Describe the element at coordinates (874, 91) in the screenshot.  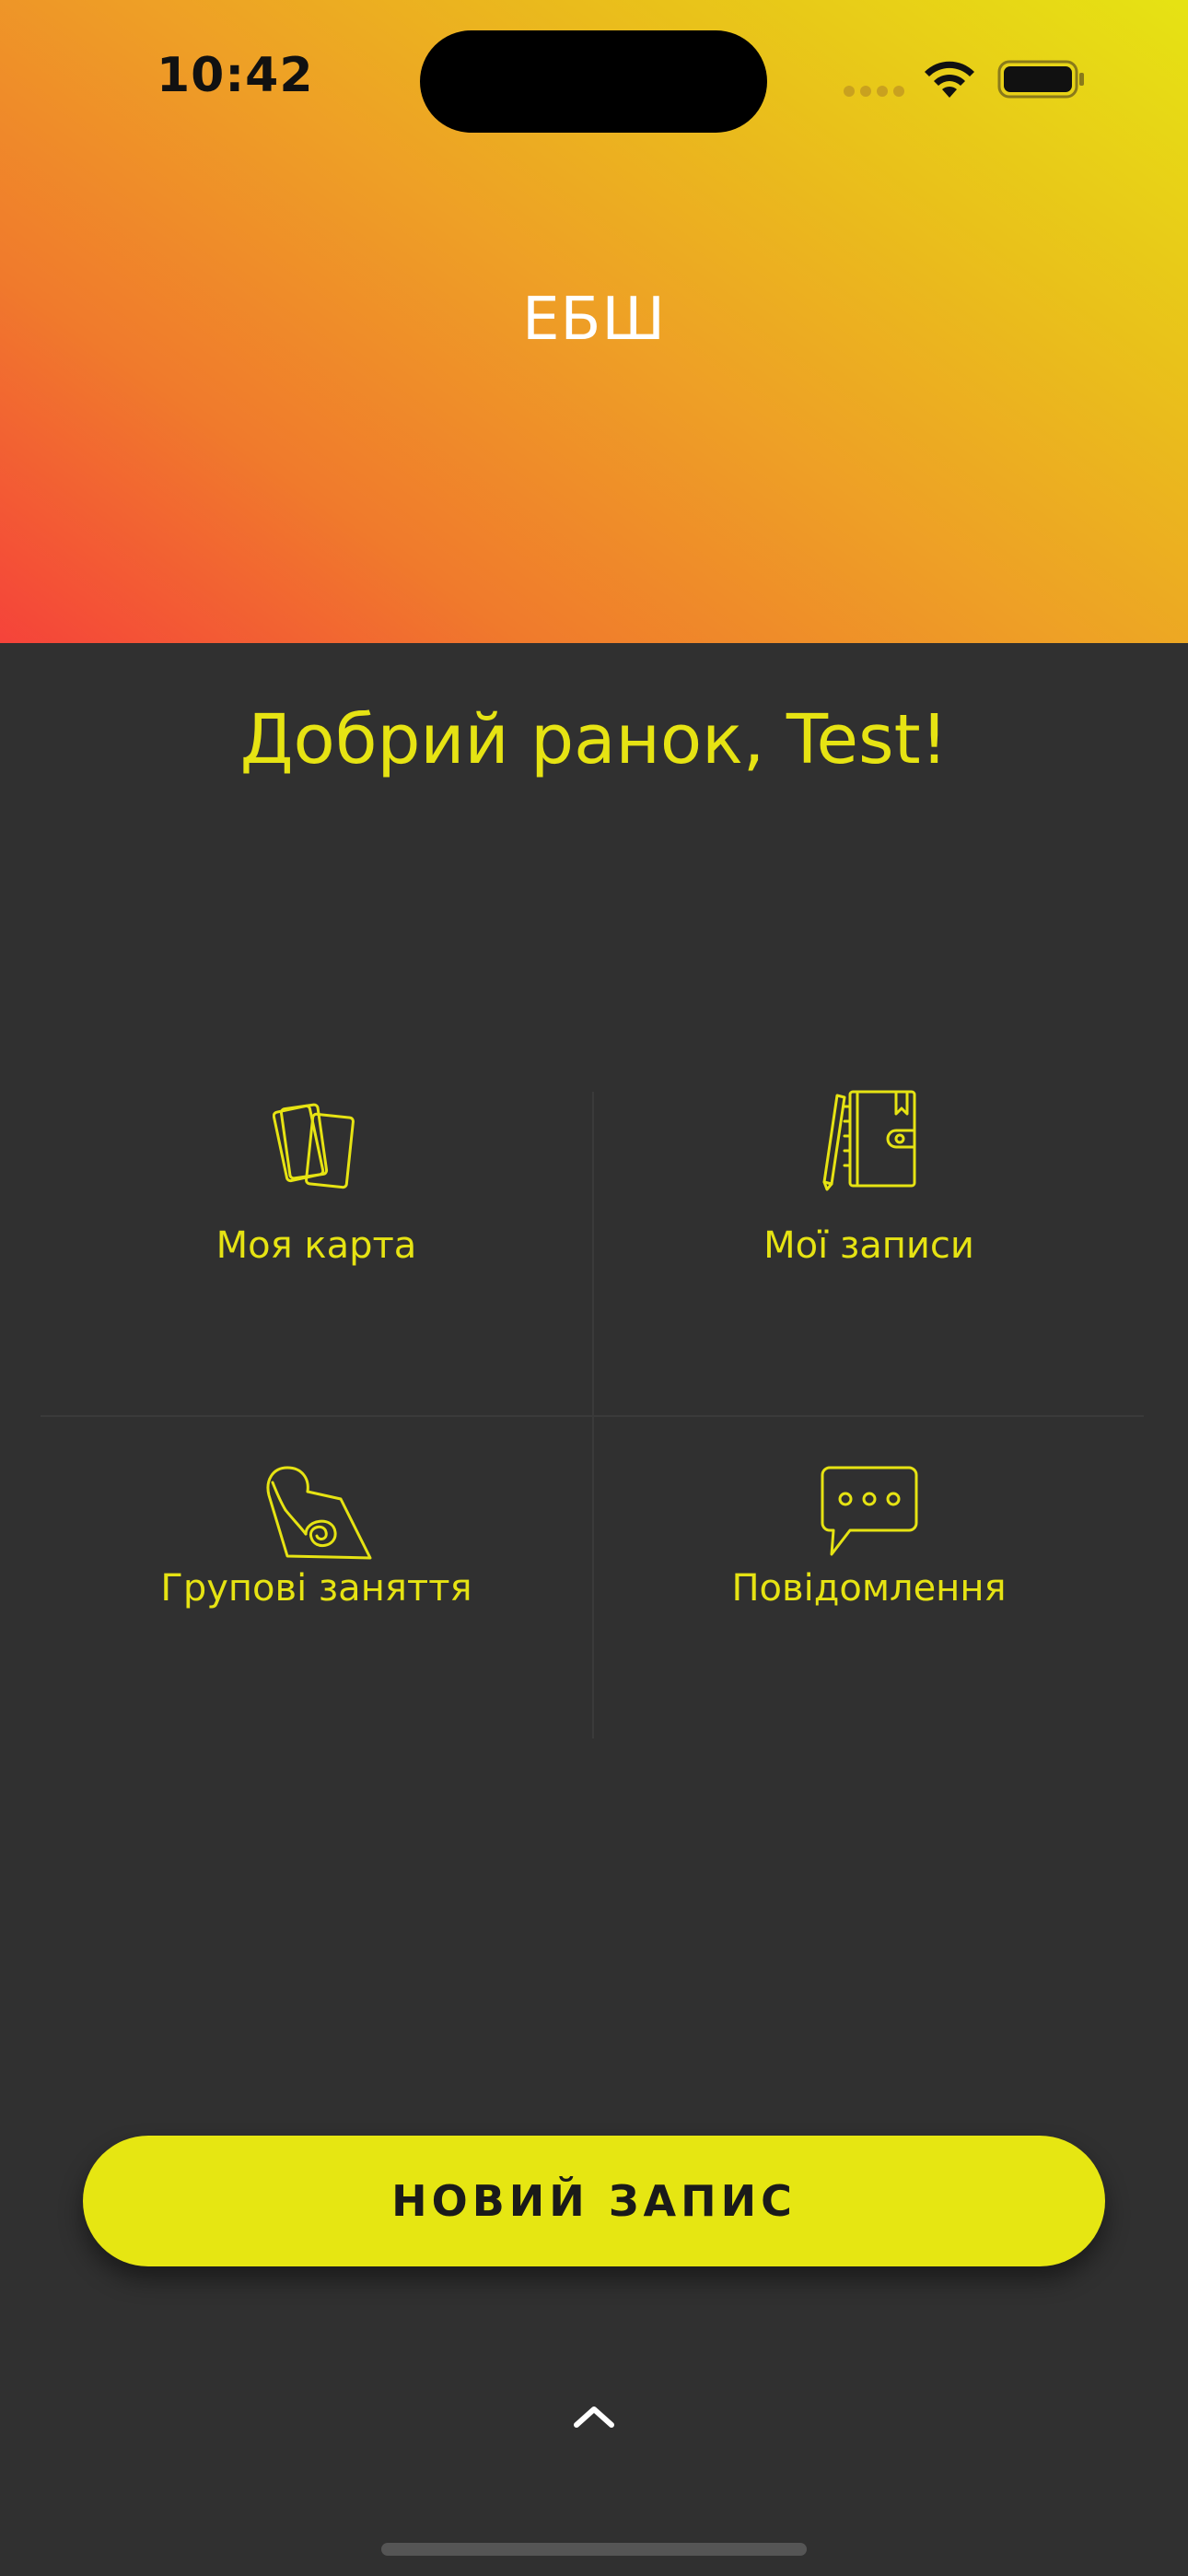
I see `cellular-signal-icon` at that location.